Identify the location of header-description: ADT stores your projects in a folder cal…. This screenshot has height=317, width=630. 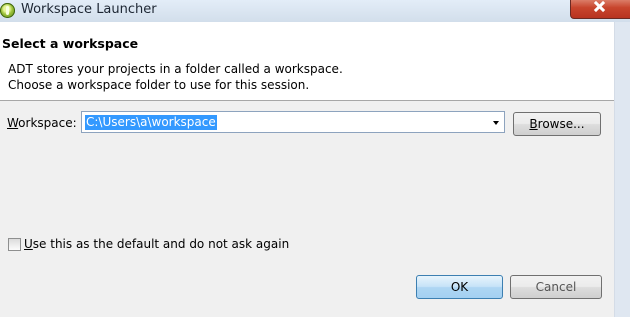
(175, 77).